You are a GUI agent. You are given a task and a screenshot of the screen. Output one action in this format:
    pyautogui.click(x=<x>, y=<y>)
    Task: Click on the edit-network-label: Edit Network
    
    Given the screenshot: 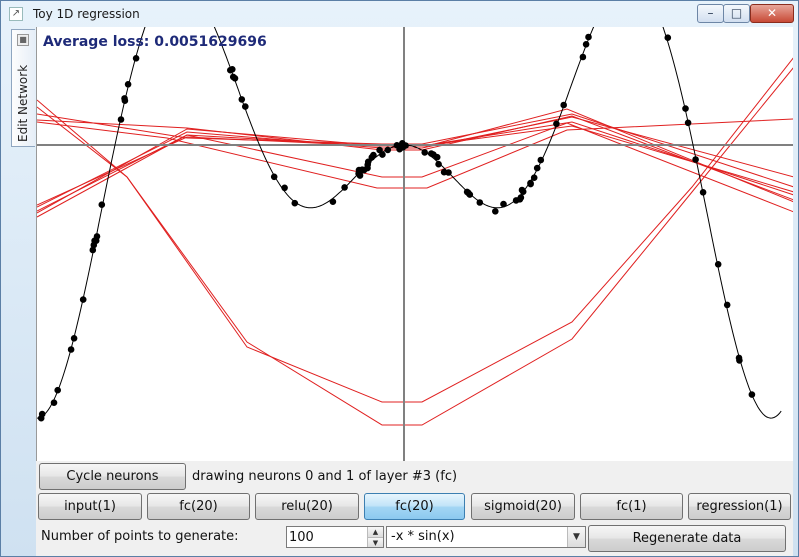 What is the action you would take?
    pyautogui.click(x=23, y=103)
    